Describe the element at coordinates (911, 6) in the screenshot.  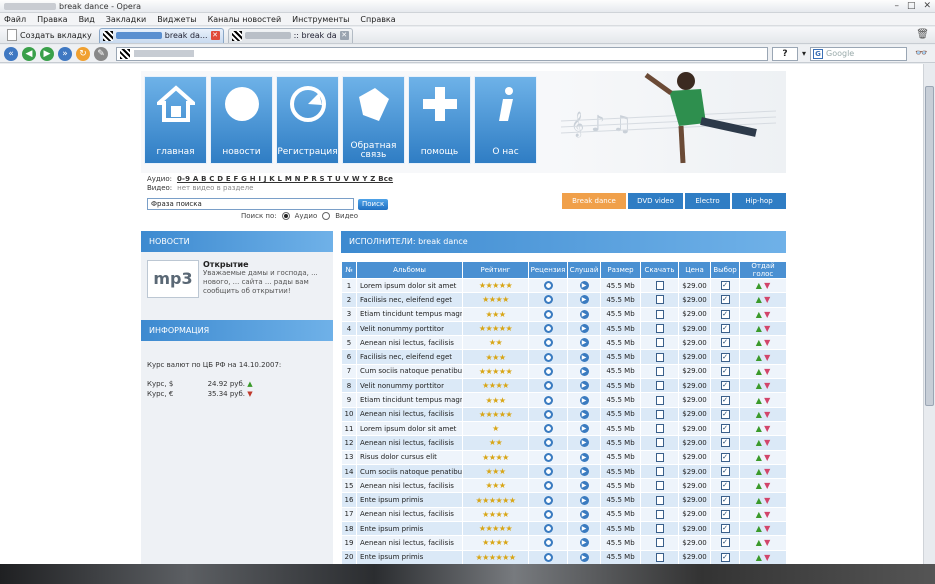
I see `maximize-button: □` at that location.